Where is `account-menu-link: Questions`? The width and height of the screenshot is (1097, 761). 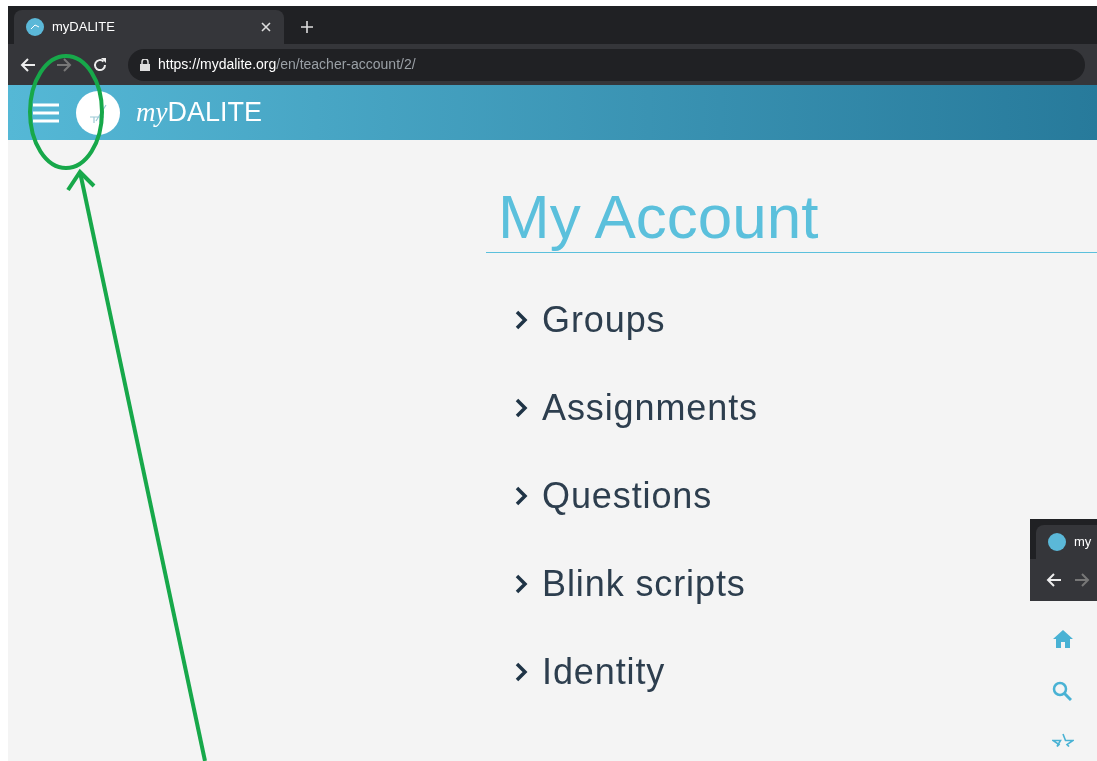 account-menu-link: Questions is located at coordinates (627, 495).